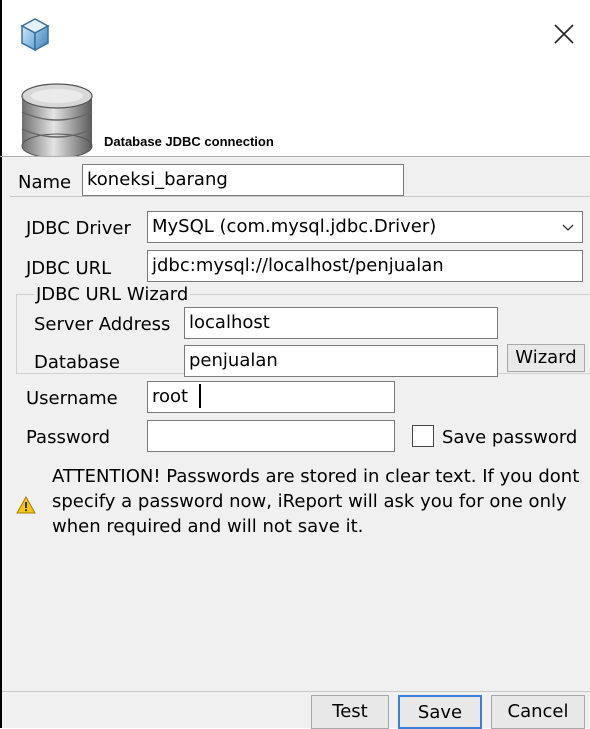 This screenshot has height=729, width=590. What do you see at coordinates (300, 196) in the screenshot?
I see `separator` at bounding box center [300, 196].